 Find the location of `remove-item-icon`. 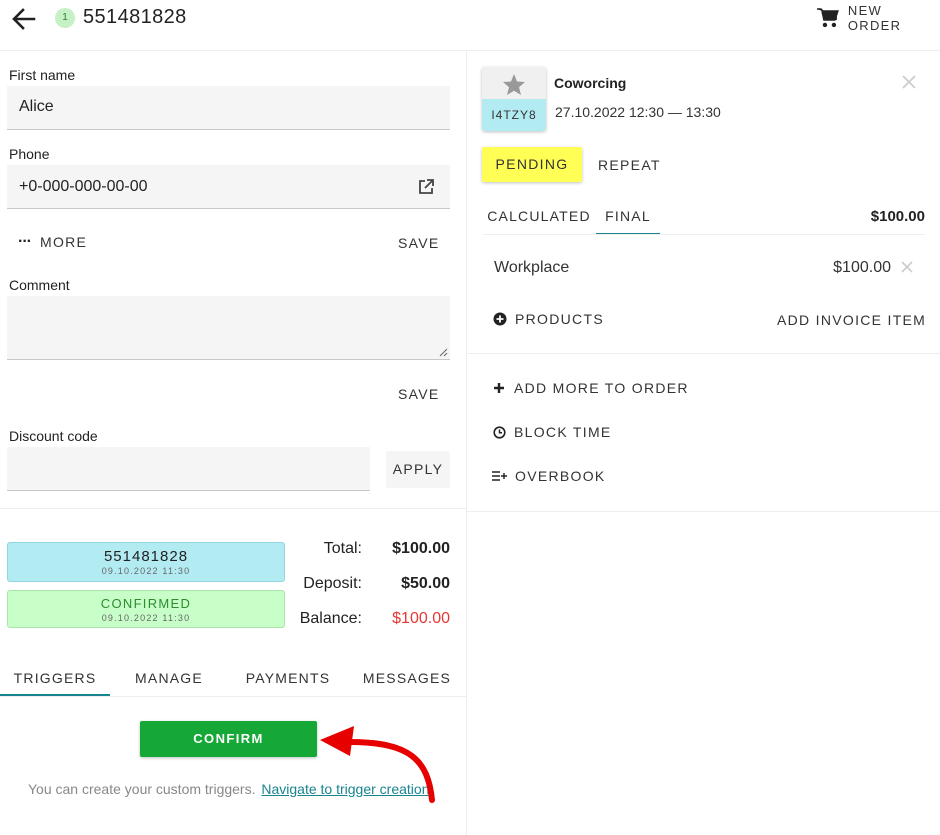

remove-item-icon is located at coordinates (907, 267).